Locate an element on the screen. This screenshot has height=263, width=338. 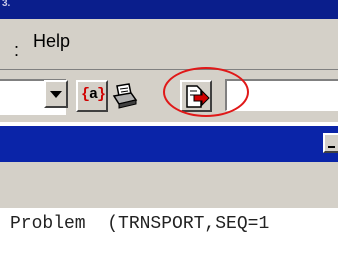
inner-window-title-bar is located at coordinates (169, 144).